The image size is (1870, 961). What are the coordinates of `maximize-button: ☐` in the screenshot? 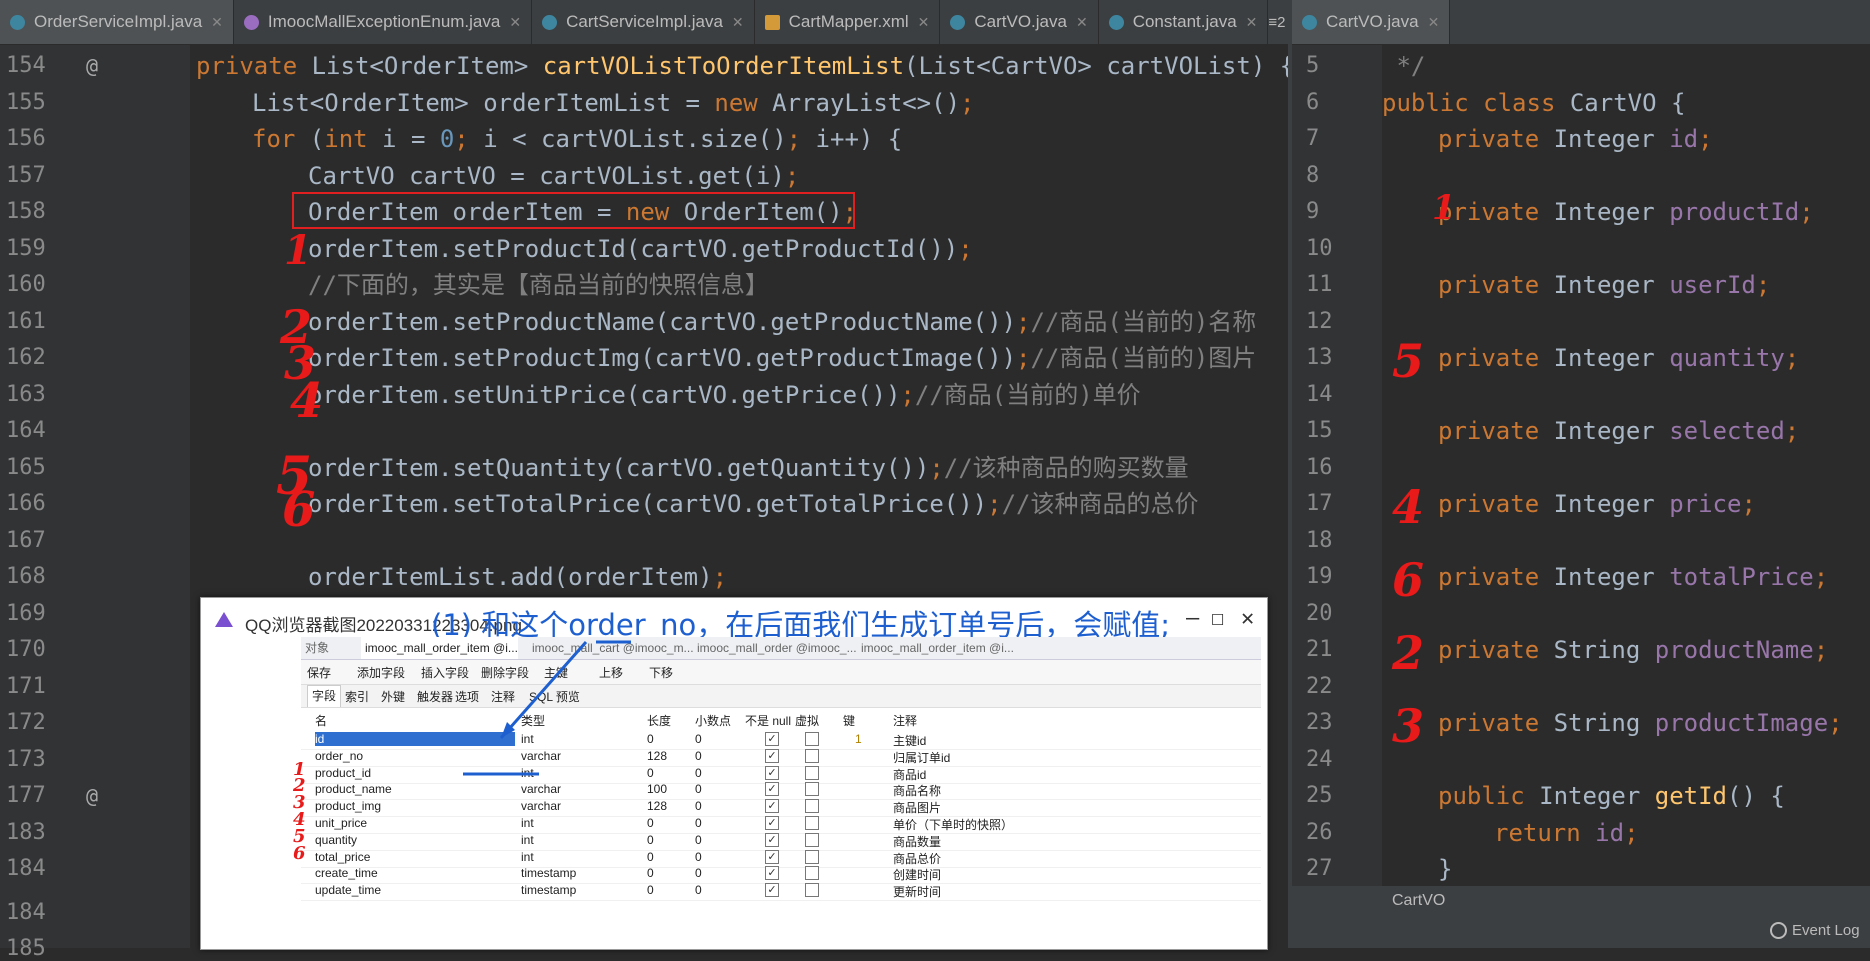 It's located at (1217, 618).